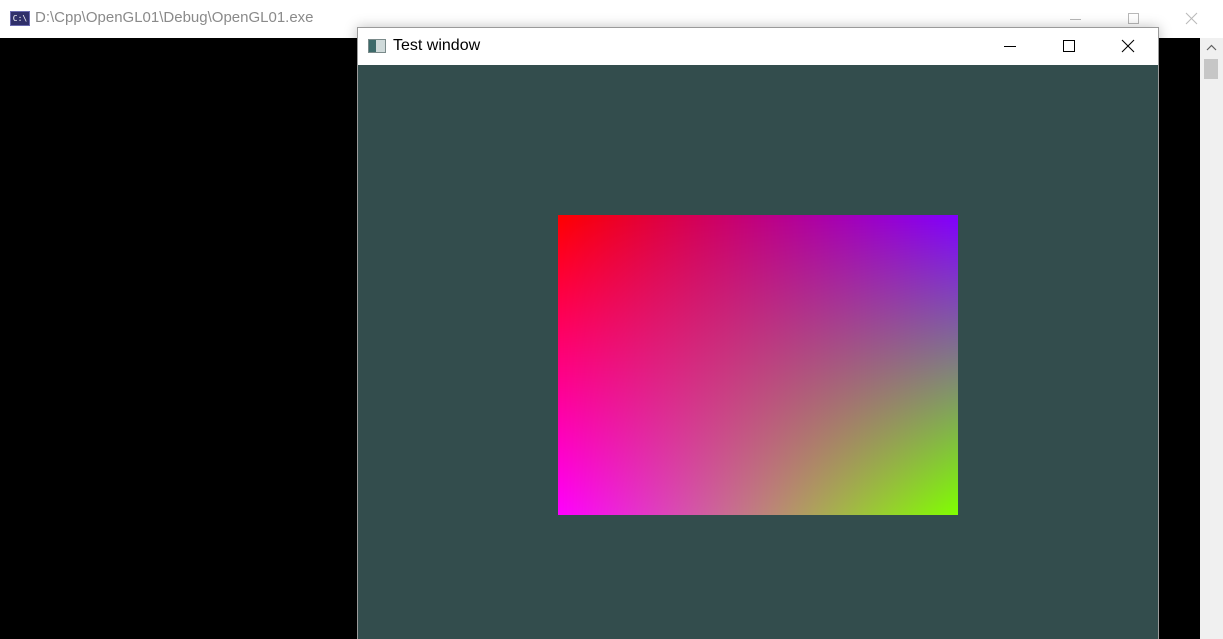  Describe the element at coordinates (758, 46) in the screenshot. I see `test-window-title-bar: Test window` at that location.